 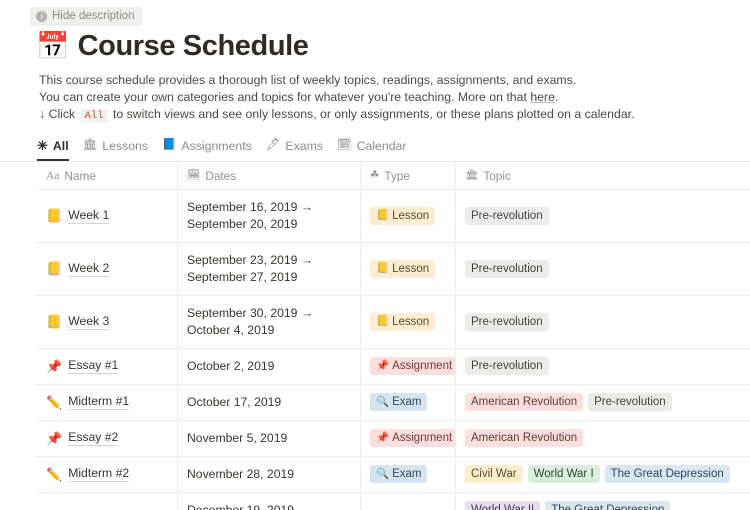 What do you see at coordinates (563, 474) in the screenshot?
I see `topic-tag: World War I` at bounding box center [563, 474].